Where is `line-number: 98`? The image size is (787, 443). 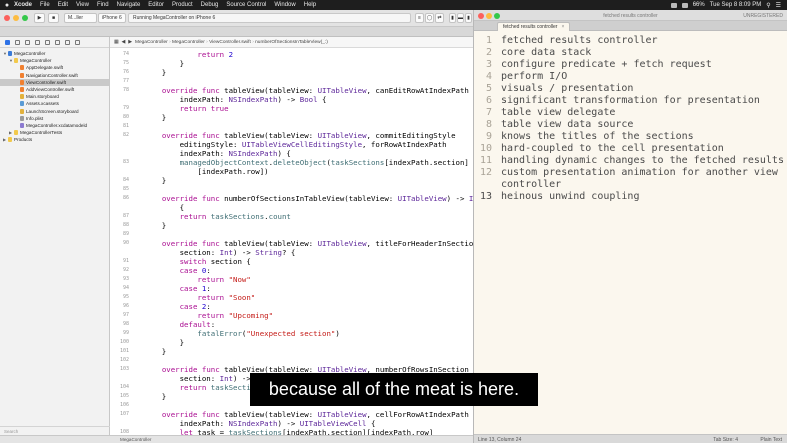
line-number: 98 is located at coordinates (119, 324).